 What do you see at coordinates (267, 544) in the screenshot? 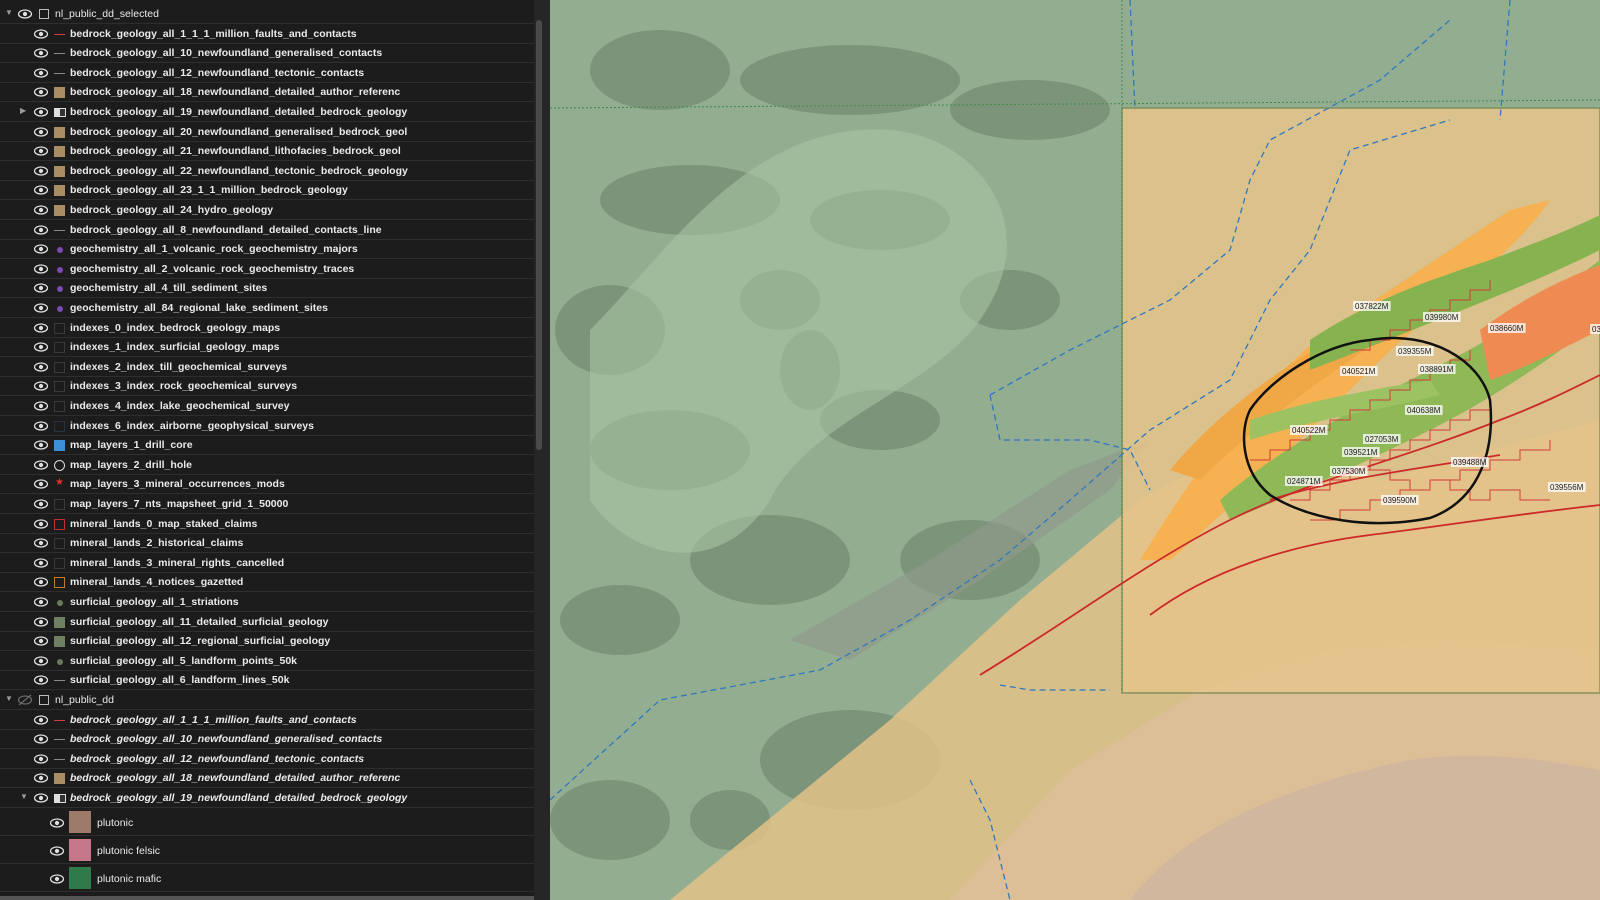
I see `layer-item: mineral_lands_2_historical_claims` at bounding box center [267, 544].